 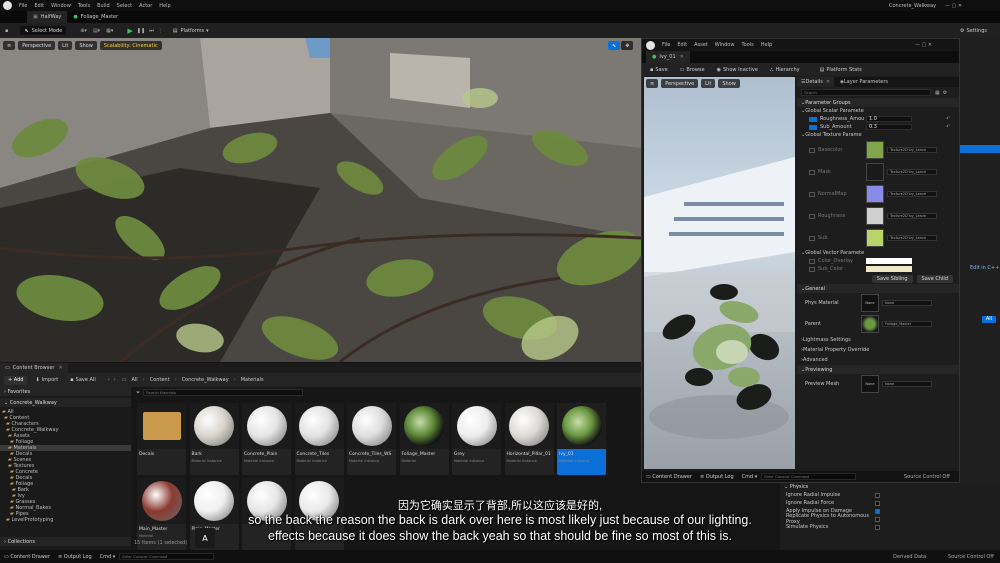 What do you see at coordinates (96, 31) in the screenshot?
I see `blueprint-icon: ▤▾` at bounding box center [96, 31].